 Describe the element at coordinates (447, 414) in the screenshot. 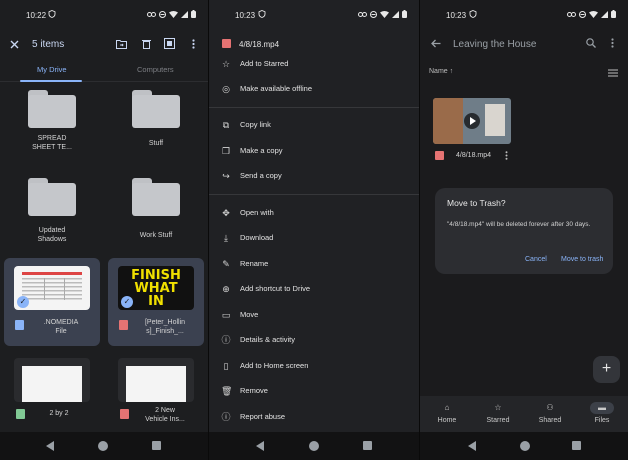

I see `nav-home: ⌂ Home` at that location.